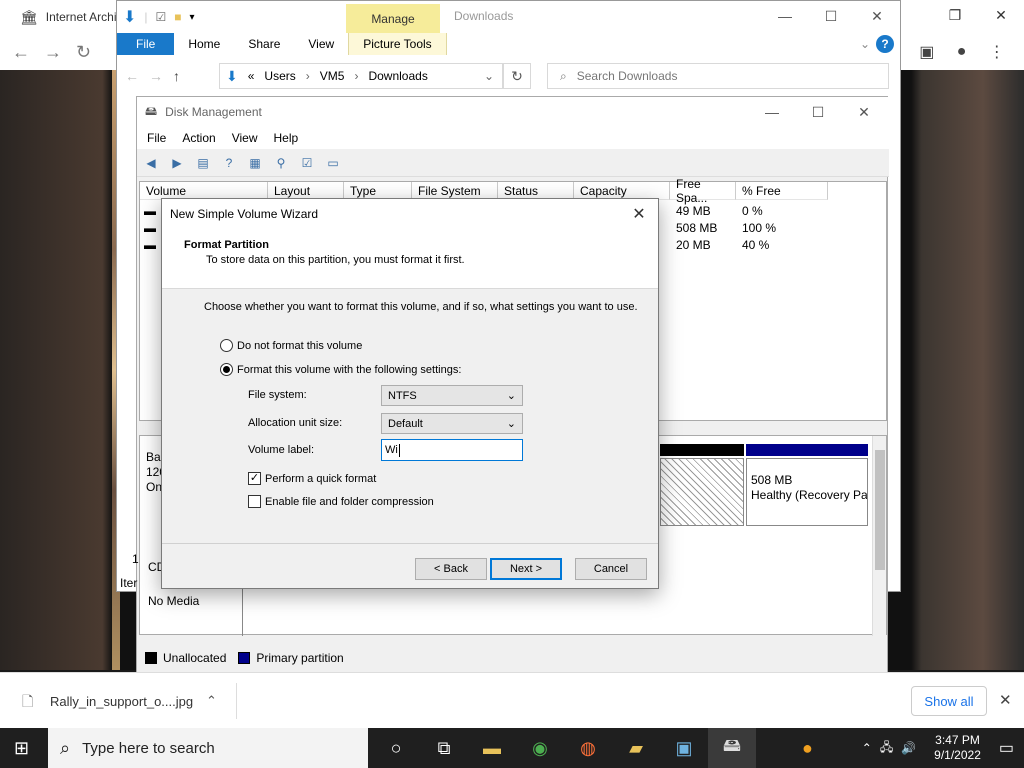 This screenshot has width=1024, height=768. What do you see at coordinates (451, 569) in the screenshot?
I see `back-button: < Back` at bounding box center [451, 569].